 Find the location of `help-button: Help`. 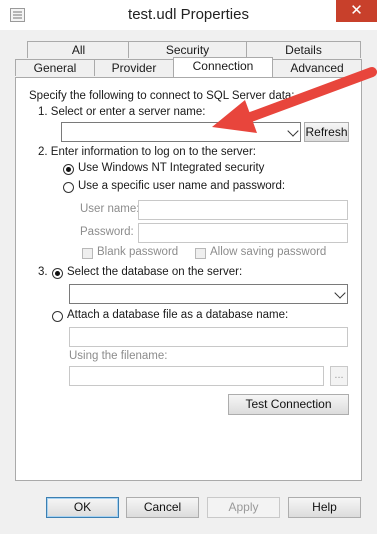

help-button: Help is located at coordinates (324, 507).